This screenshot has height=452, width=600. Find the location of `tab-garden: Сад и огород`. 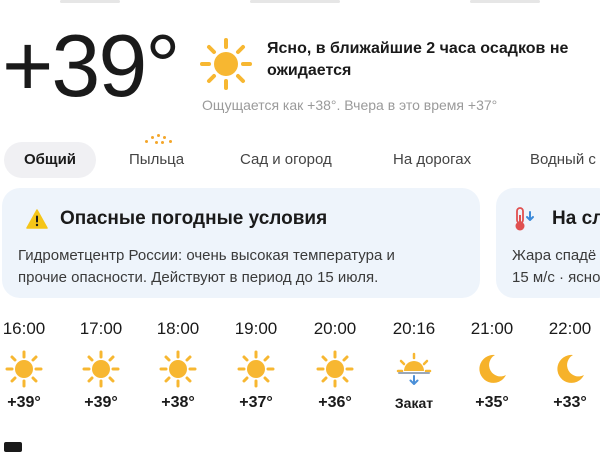

tab-garden: Сад и огород is located at coordinates (286, 160).